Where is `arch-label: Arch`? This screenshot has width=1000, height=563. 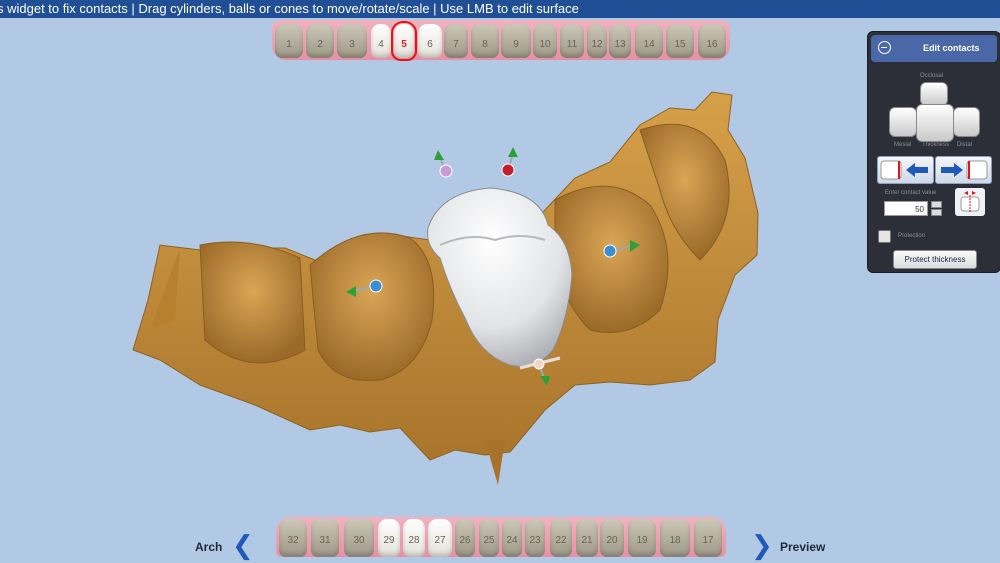
arch-label: Arch is located at coordinates (209, 547).